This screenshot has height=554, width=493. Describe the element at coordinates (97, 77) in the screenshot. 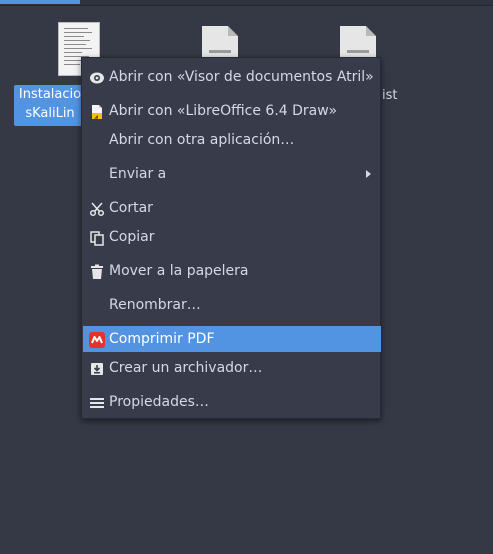

I see `eye-icon` at that location.